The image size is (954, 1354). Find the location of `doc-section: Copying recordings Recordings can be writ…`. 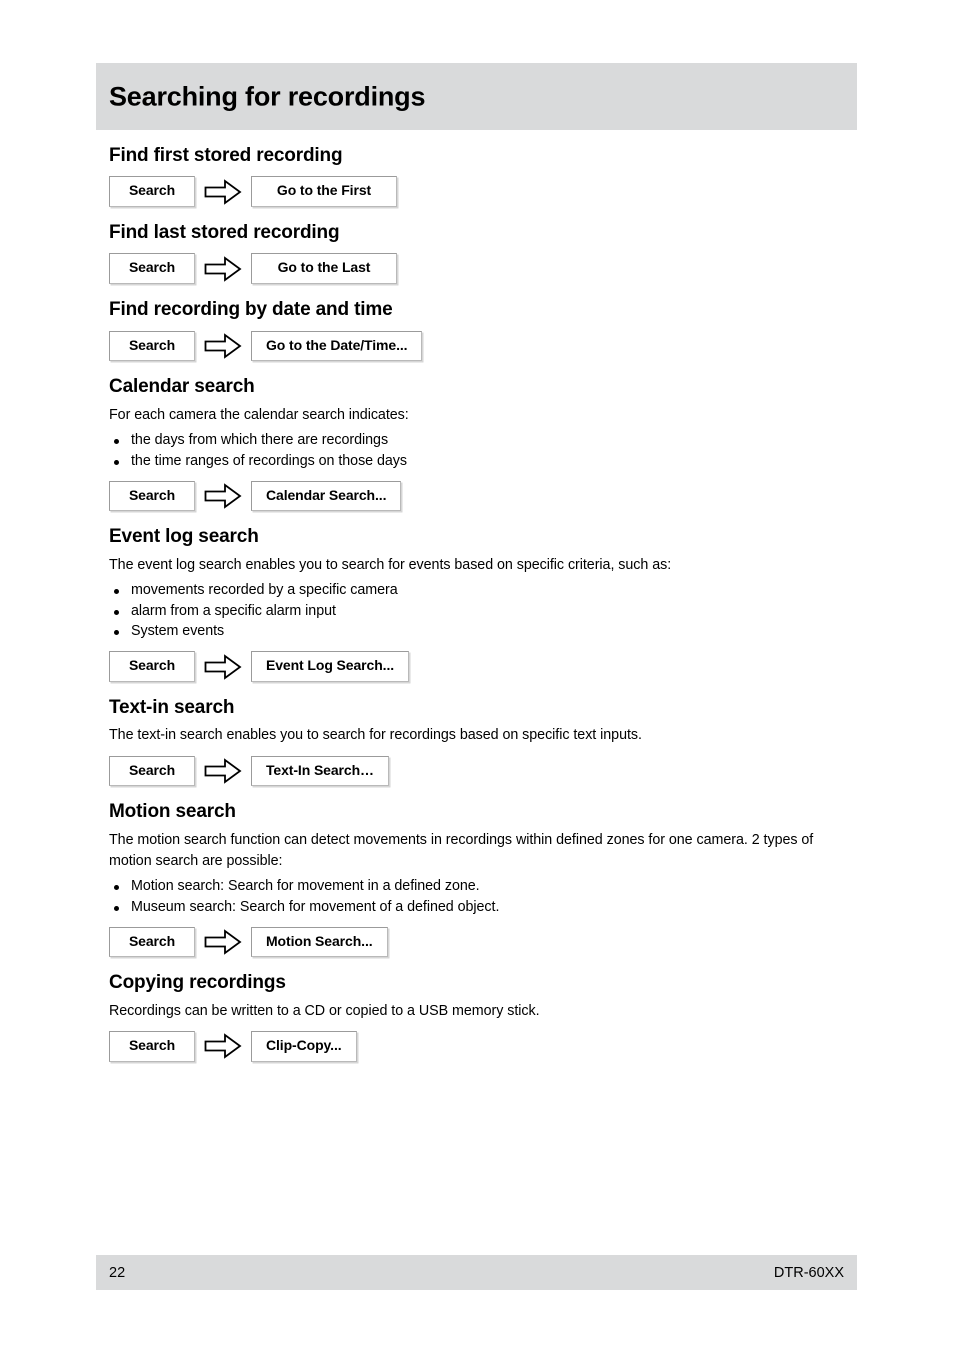

doc-section: Copying recordings Recordings can be writ… is located at coordinates (473, 1017).